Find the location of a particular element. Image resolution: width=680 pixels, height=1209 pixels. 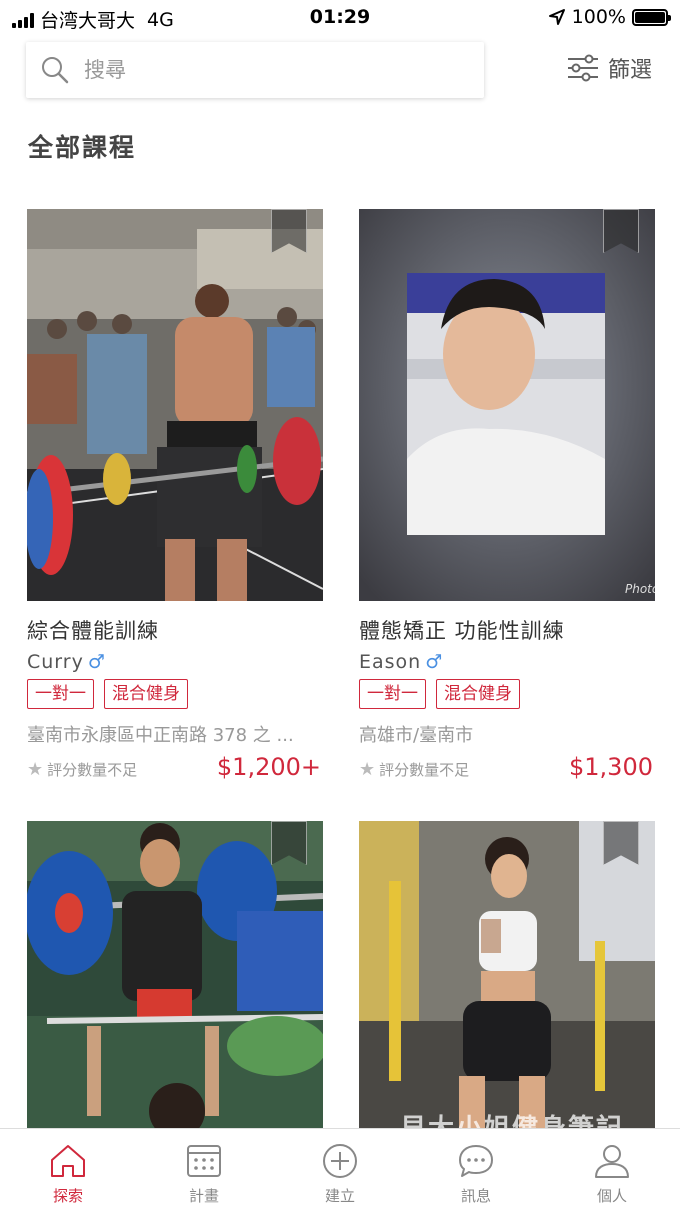

portrait-photo: Photo is located at coordinates (507, 405).